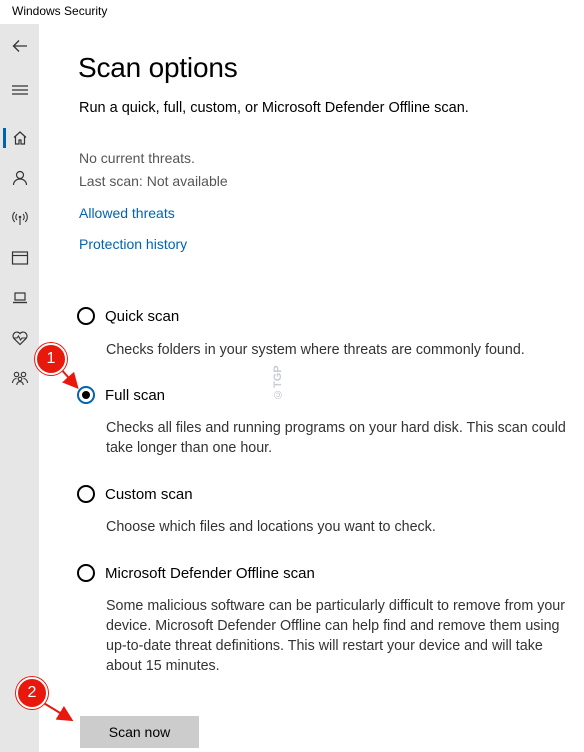  I want to click on threat-status-text: No current threats., so click(137, 158).